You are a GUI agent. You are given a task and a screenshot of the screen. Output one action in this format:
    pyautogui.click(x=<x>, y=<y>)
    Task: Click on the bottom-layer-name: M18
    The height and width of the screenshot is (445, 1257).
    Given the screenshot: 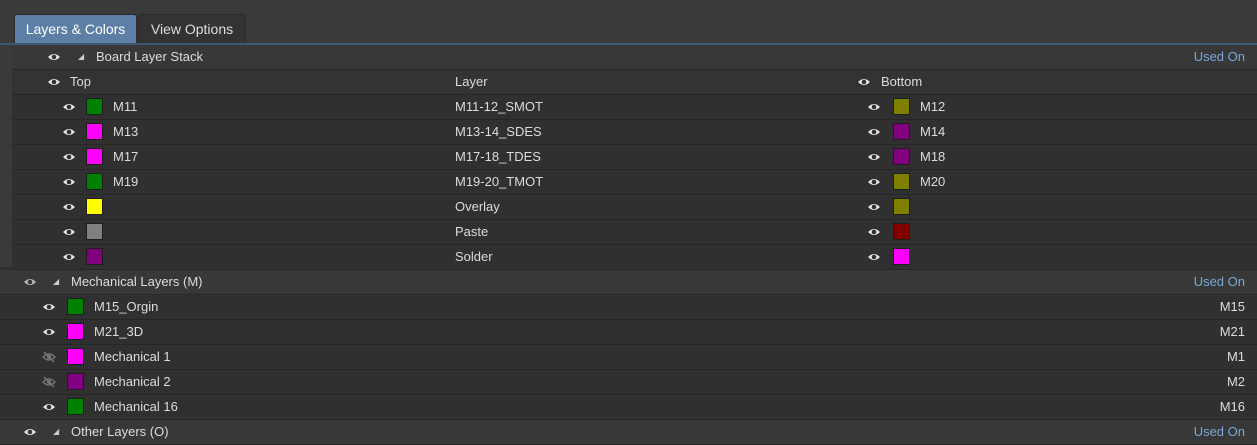 What is the action you would take?
    pyautogui.click(x=933, y=156)
    